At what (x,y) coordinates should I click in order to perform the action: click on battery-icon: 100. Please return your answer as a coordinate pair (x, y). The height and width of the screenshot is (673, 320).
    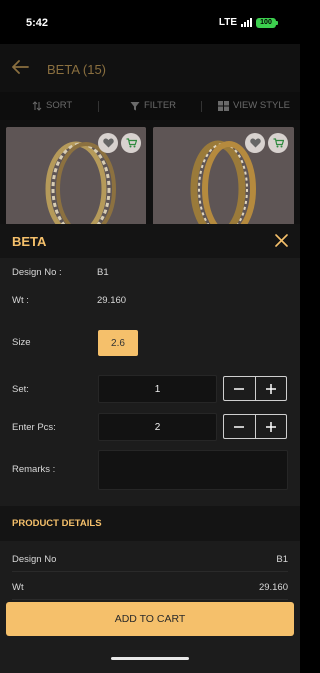
    Looking at the image, I should click on (267, 22).